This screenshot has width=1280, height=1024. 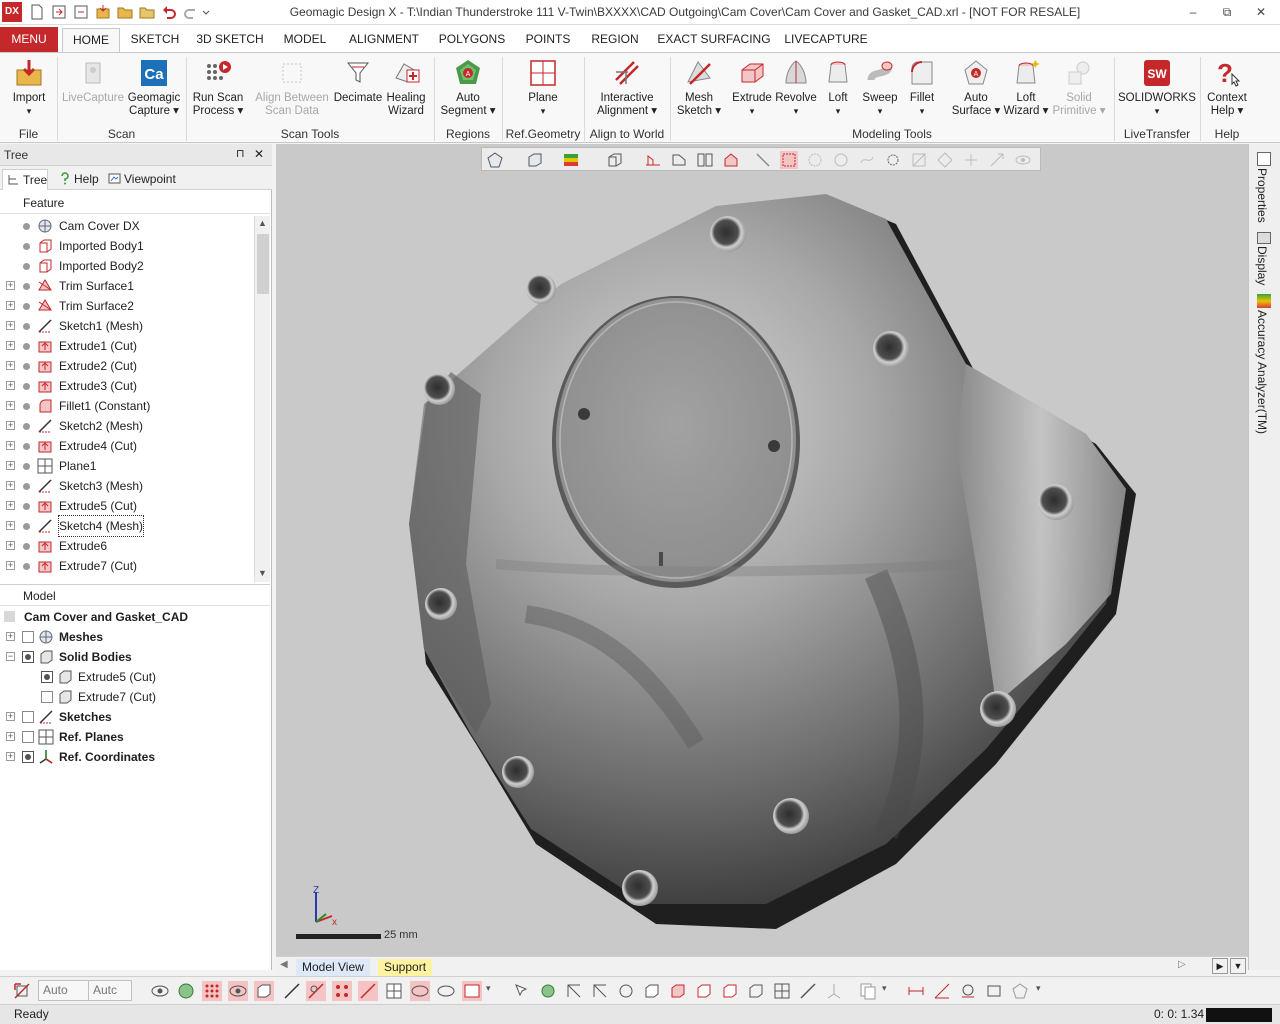 What do you see at coordinates (472, 991) in the screenshot?
I see `deviation-visibility-icon` at bounding box center [472, 991].